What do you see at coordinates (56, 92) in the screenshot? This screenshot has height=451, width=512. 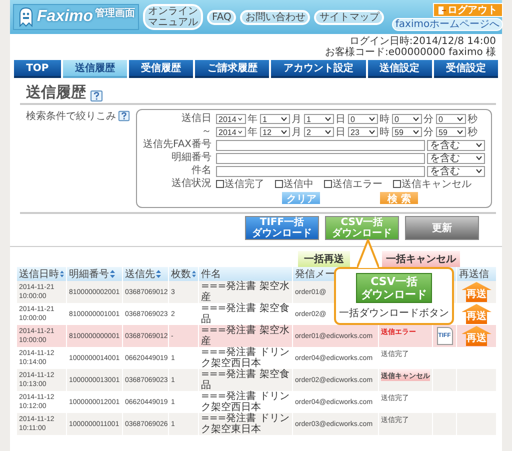 I see `page-title: 送信履歴` at bounding box center [56, 92].